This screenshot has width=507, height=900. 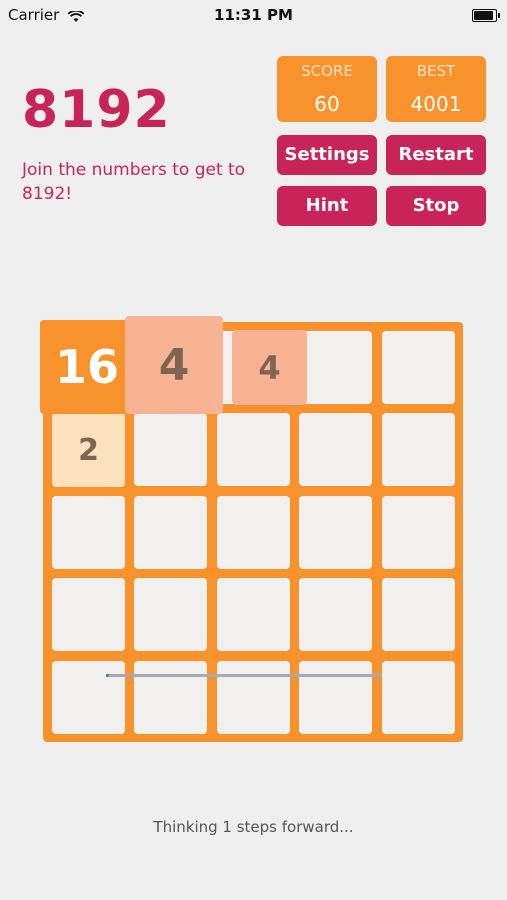 What do you see at coordinates (244, 675) in the screenshot?
I see `thinking-progress-bar` at bounding box center [244, 675].